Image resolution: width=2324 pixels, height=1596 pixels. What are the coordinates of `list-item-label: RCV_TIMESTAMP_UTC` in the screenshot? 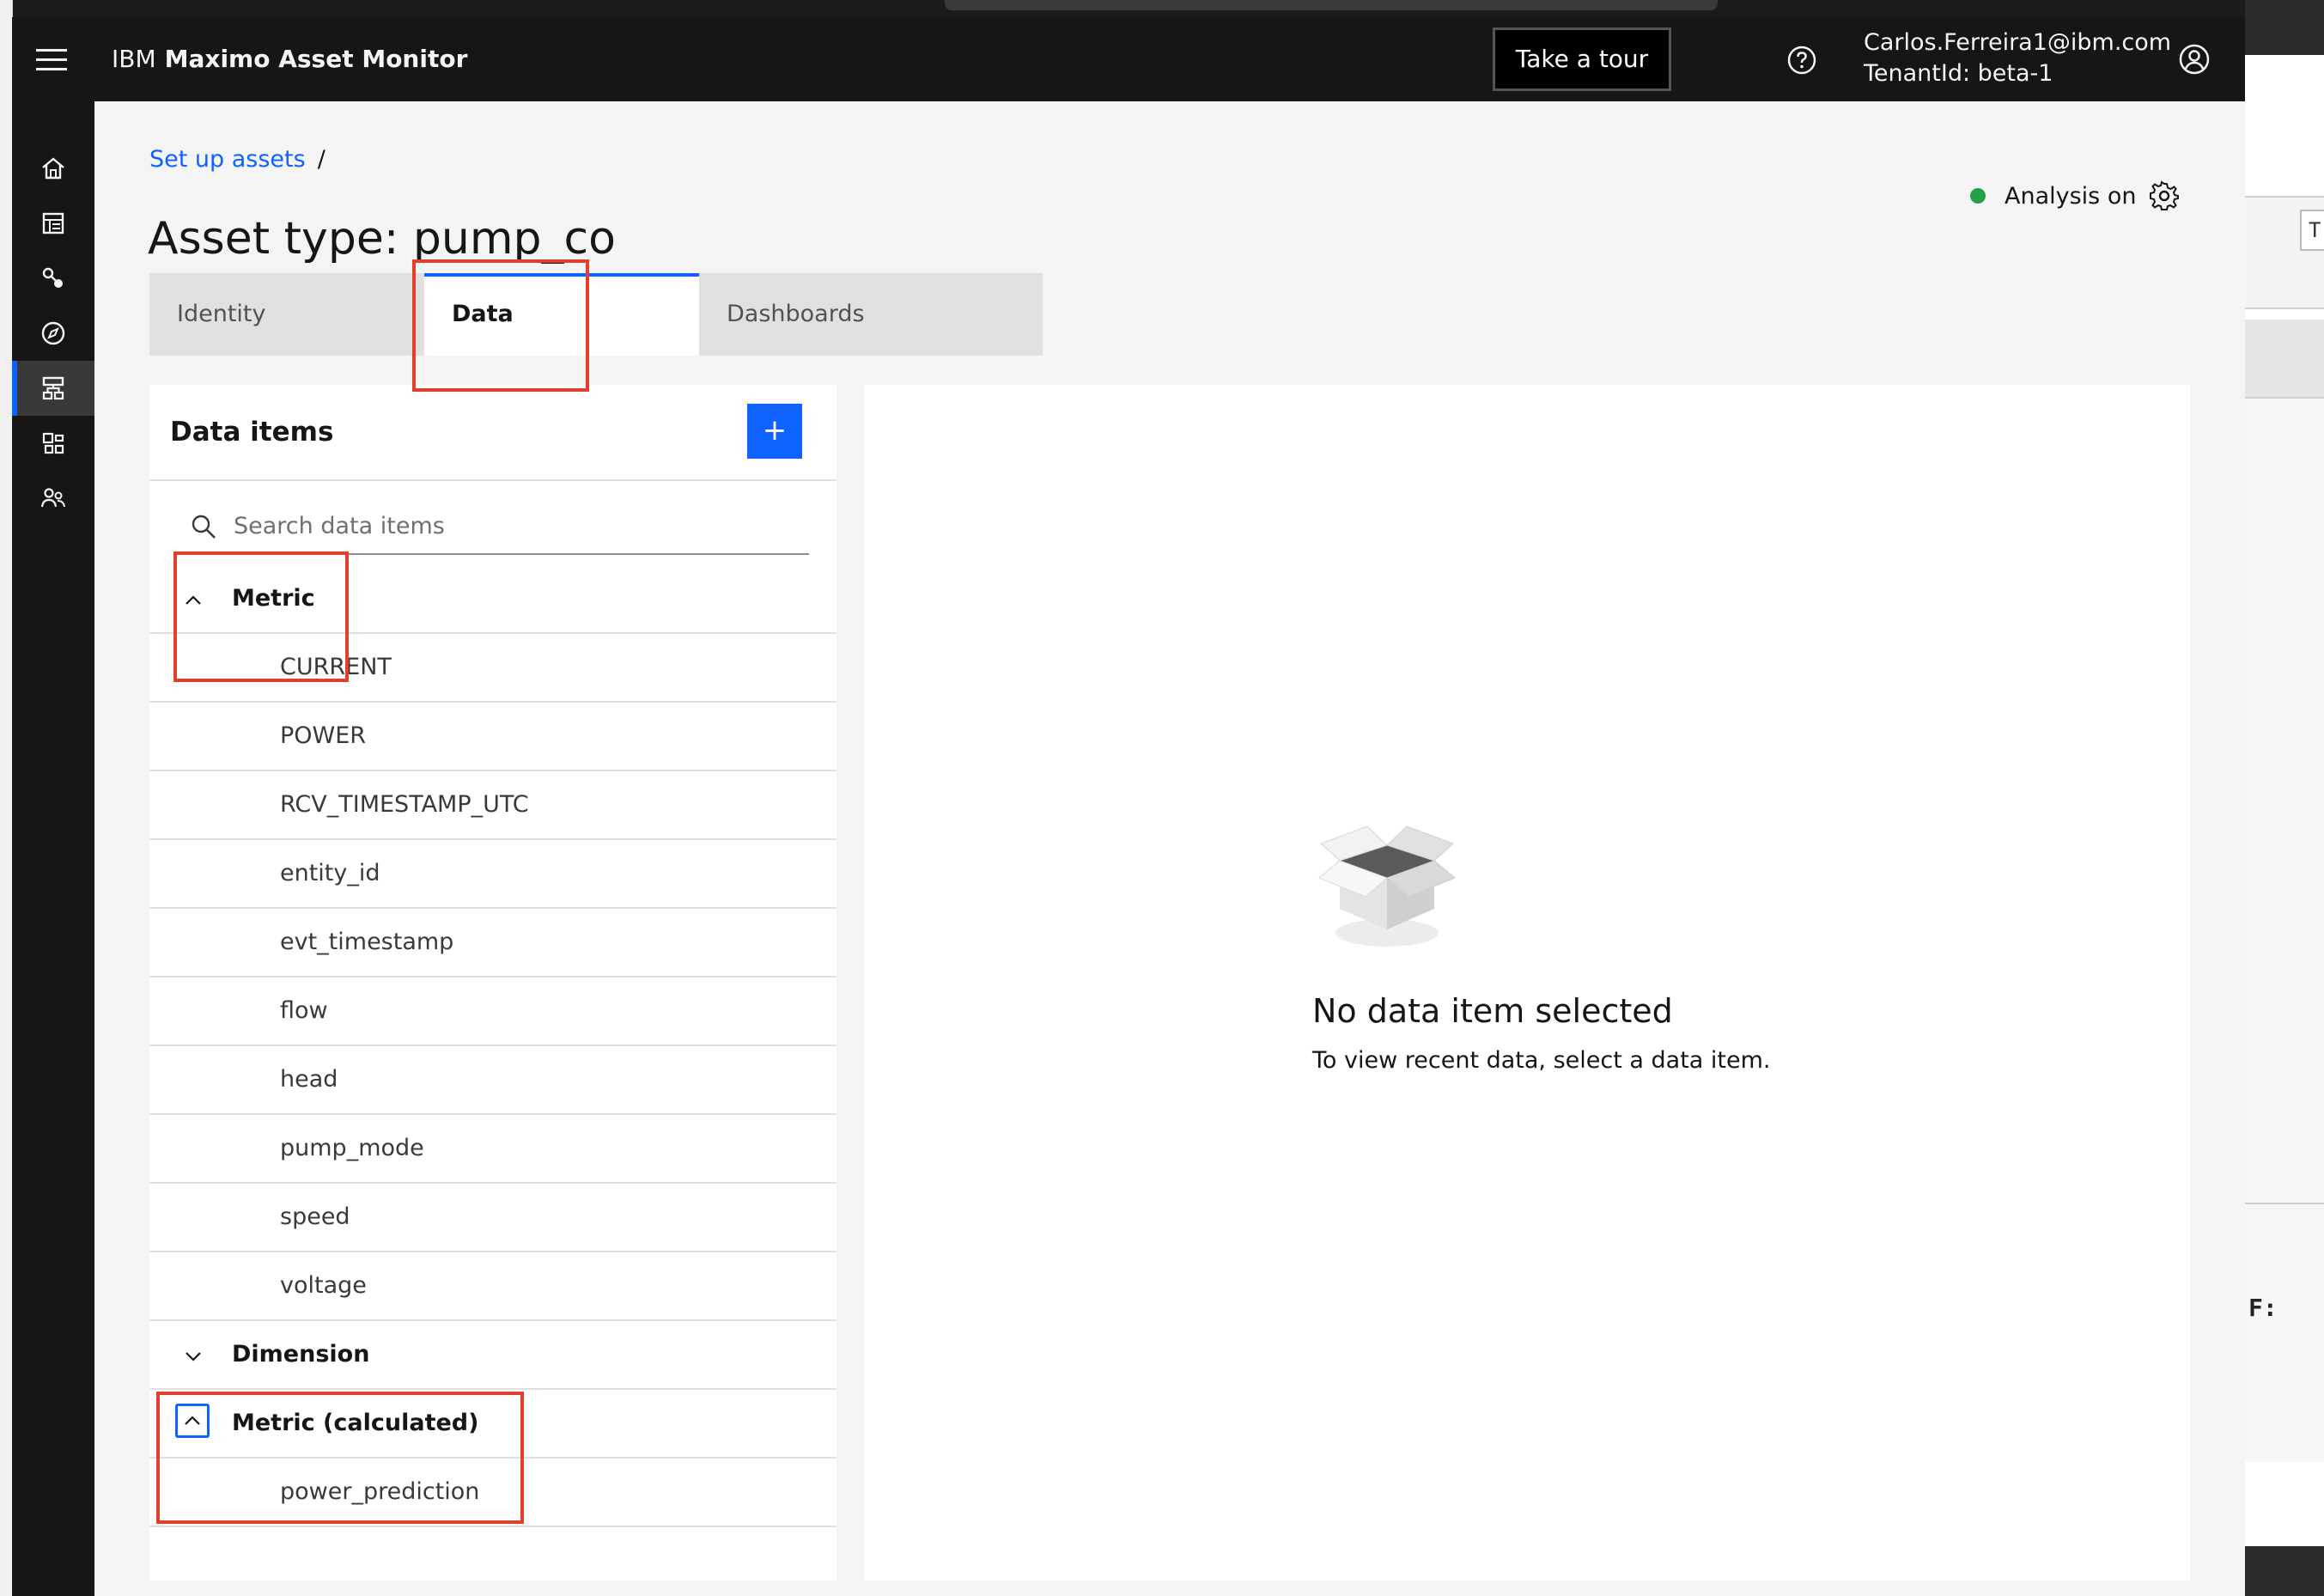 It's located at (405, 804).